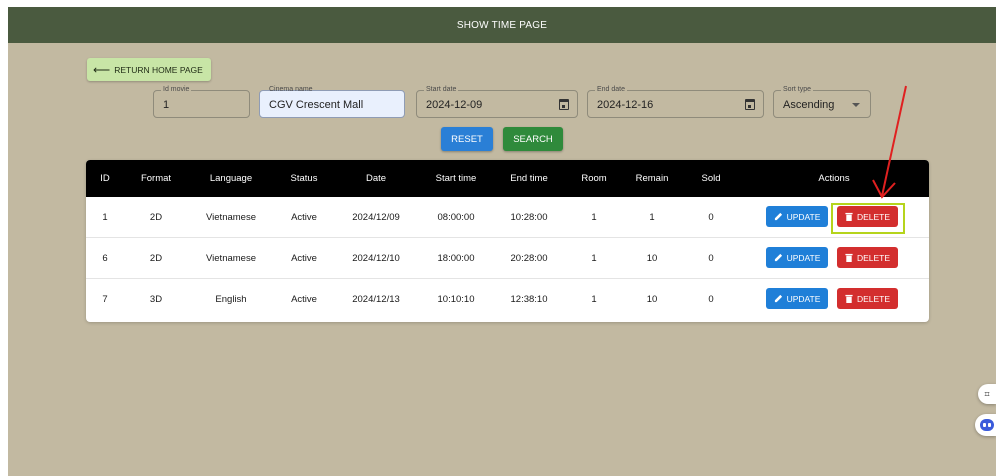 The height and width of the screenshot is (476, 996). Describe the element at coordinates (868, 218) in the screenshot. I see `annotation-highlight-box` at that location.